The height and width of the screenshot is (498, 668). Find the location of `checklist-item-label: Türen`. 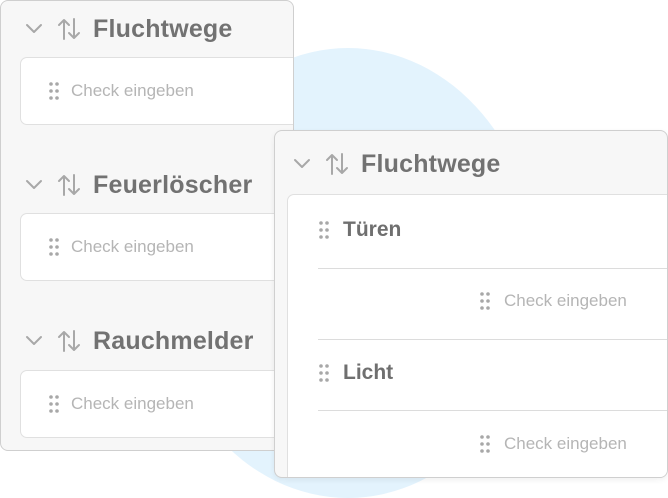

checklist-item-label: Türen is located at coordinates (372, 229).